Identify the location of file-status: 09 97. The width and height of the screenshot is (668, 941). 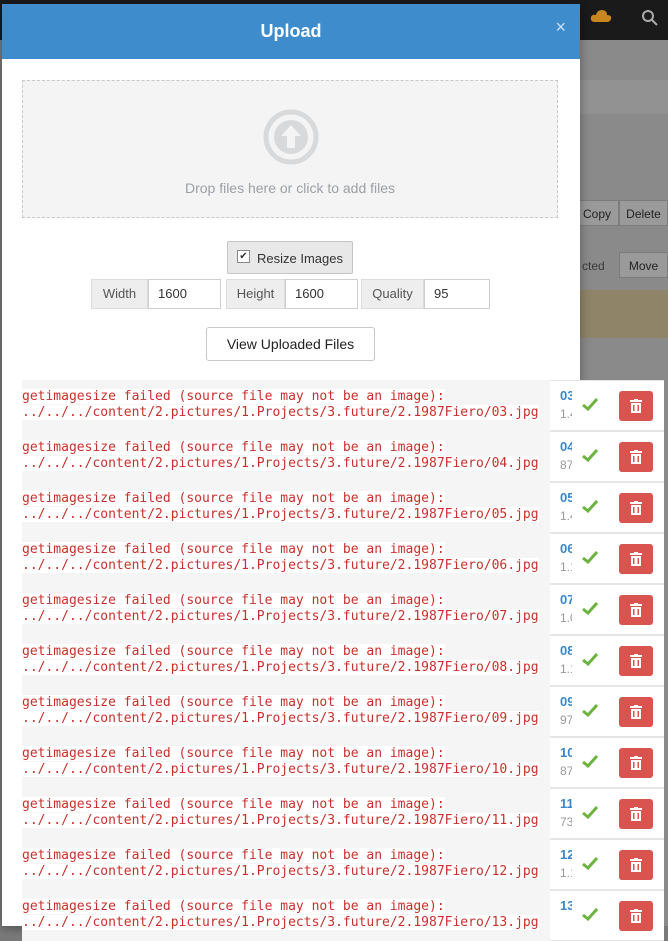
(607, 711).